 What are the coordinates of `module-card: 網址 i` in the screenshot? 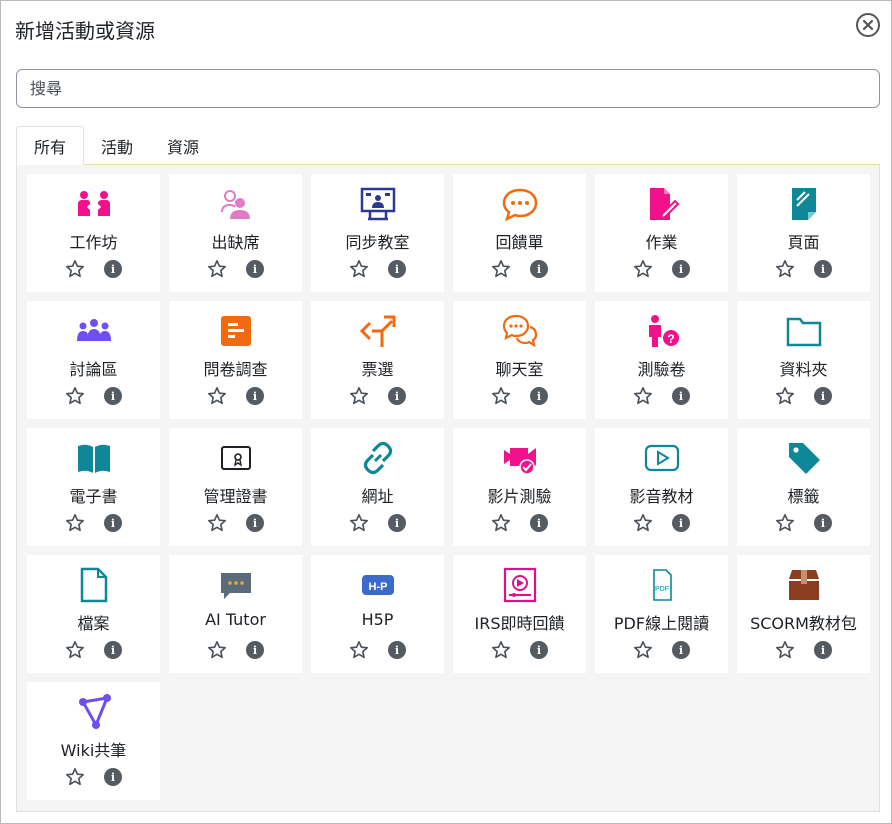 It's located at (377, 487).